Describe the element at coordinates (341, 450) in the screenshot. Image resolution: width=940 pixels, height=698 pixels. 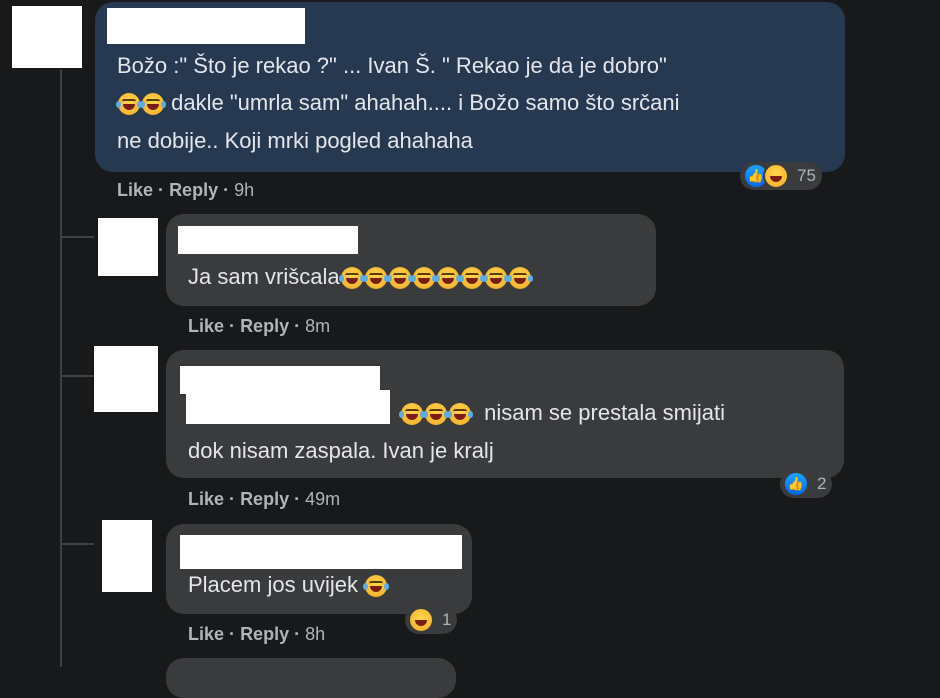
I see `comment-text: dok nisam zaspala. Ivan je kralj` at that location.